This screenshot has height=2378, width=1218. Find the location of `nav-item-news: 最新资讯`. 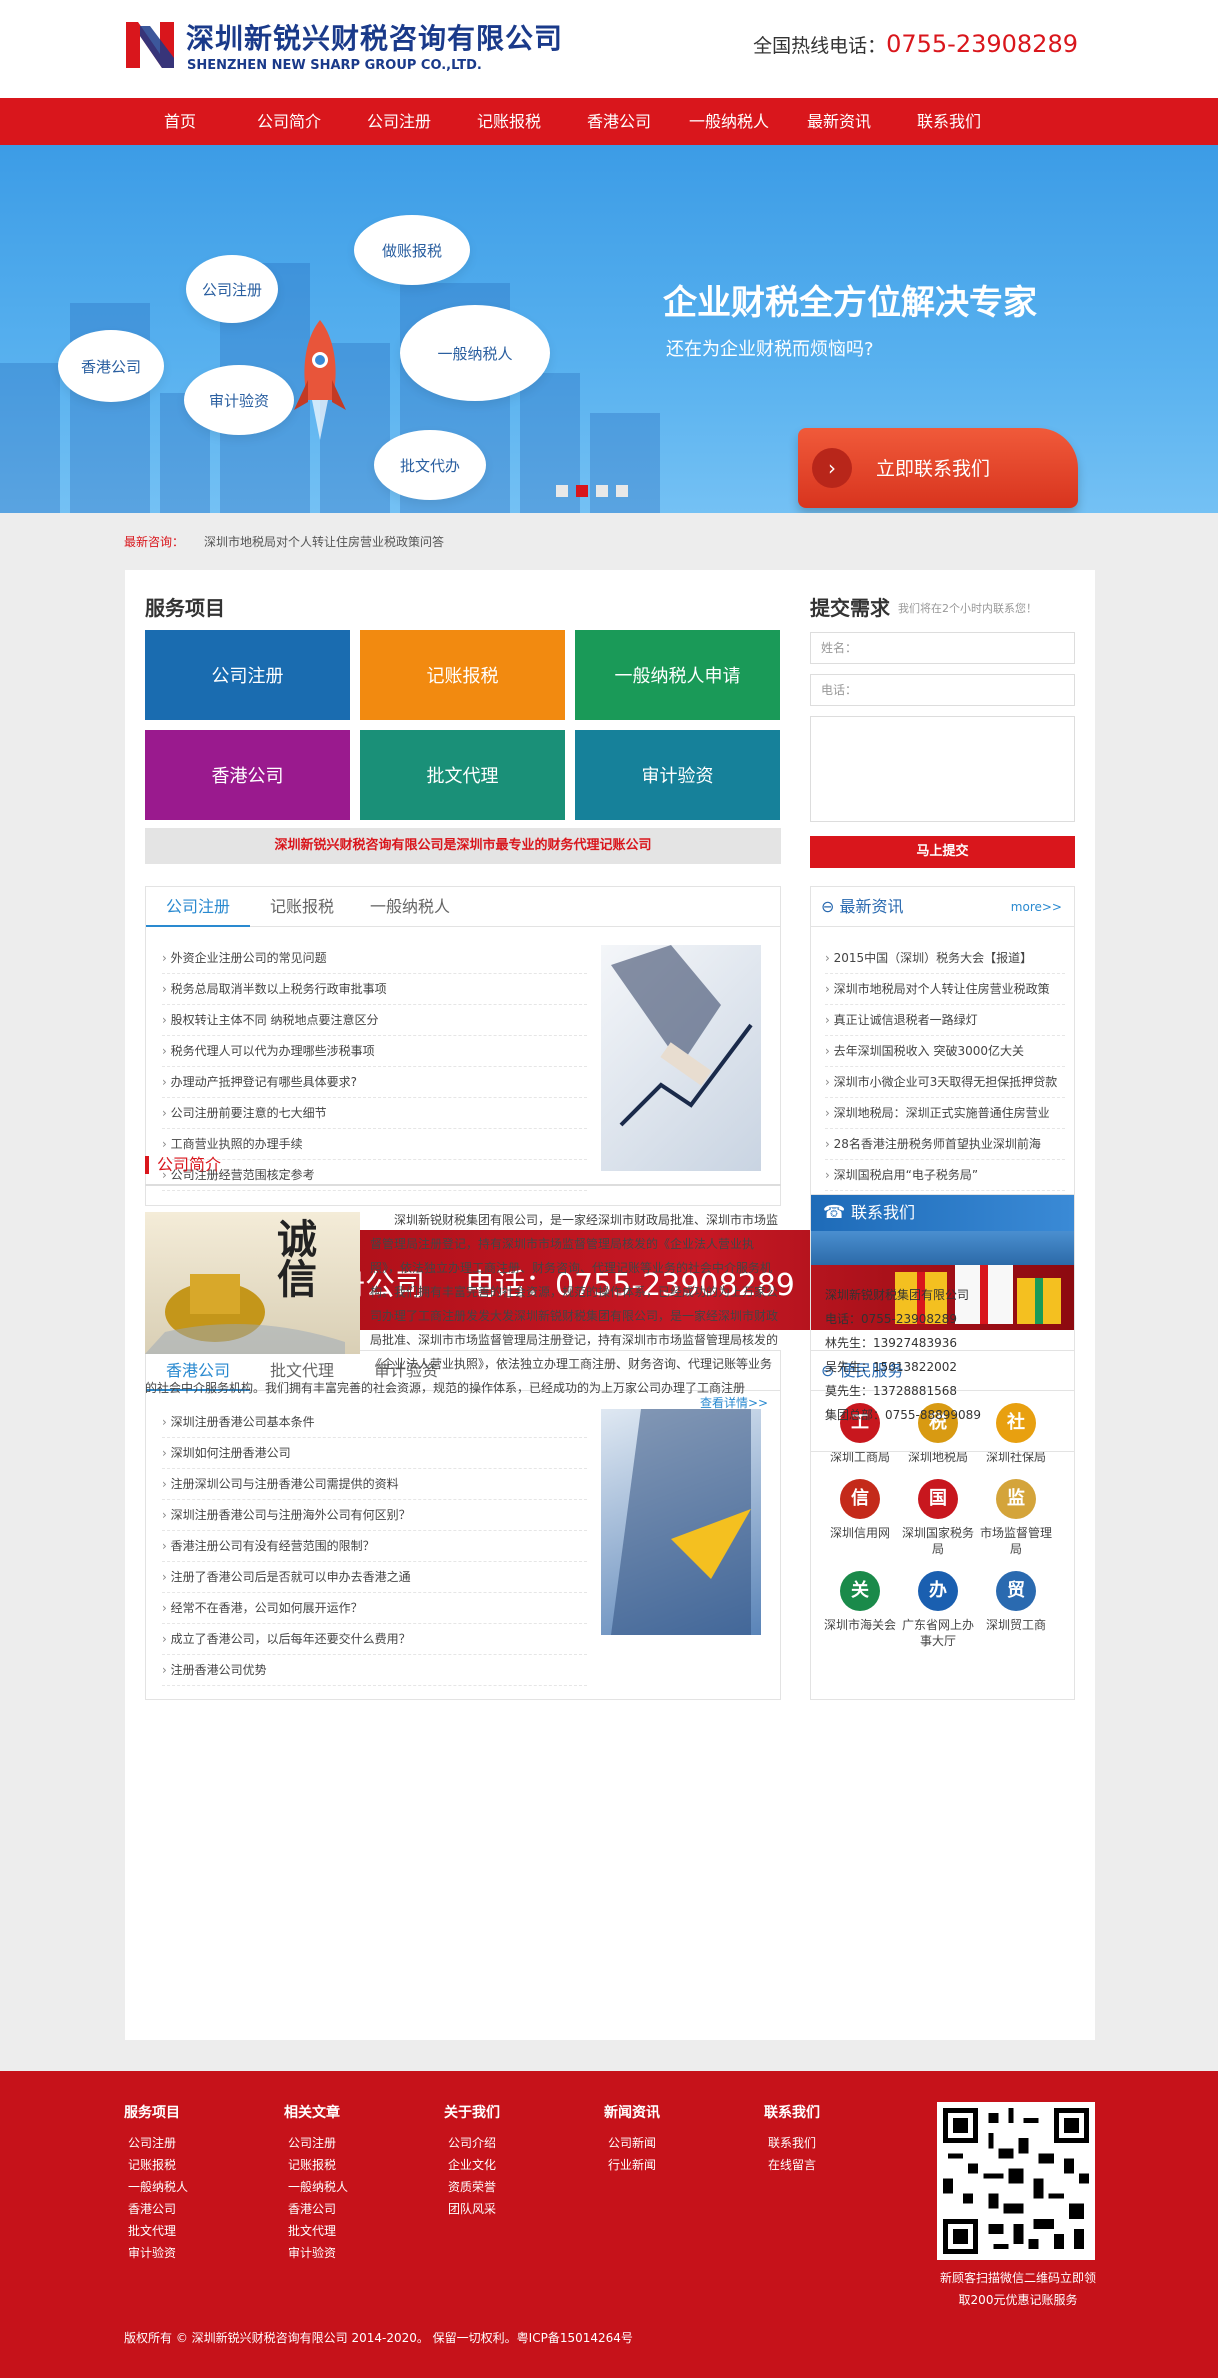

nav-item-news: 最新资讯 is located at coordinates (839, 121).